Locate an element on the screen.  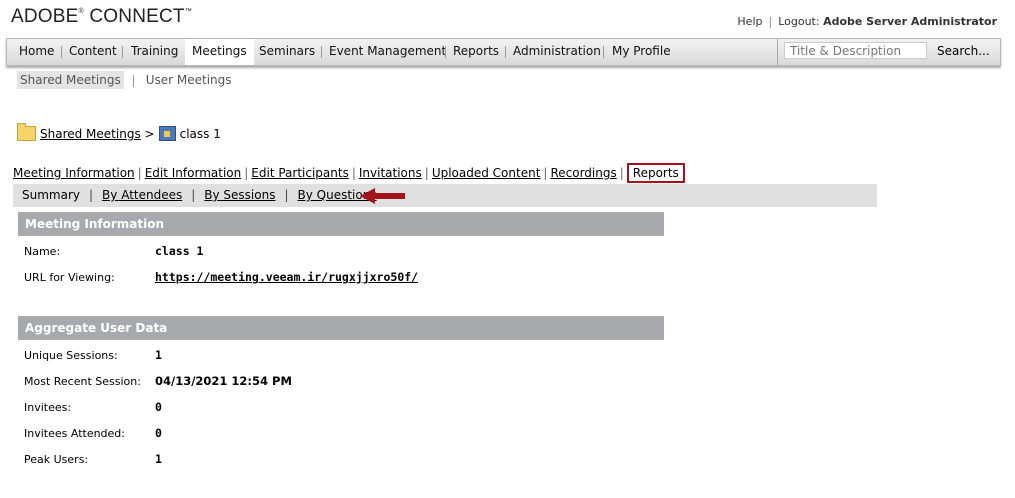
tab-meeting-information: Meeting Information is located at coordinates (74, 173).